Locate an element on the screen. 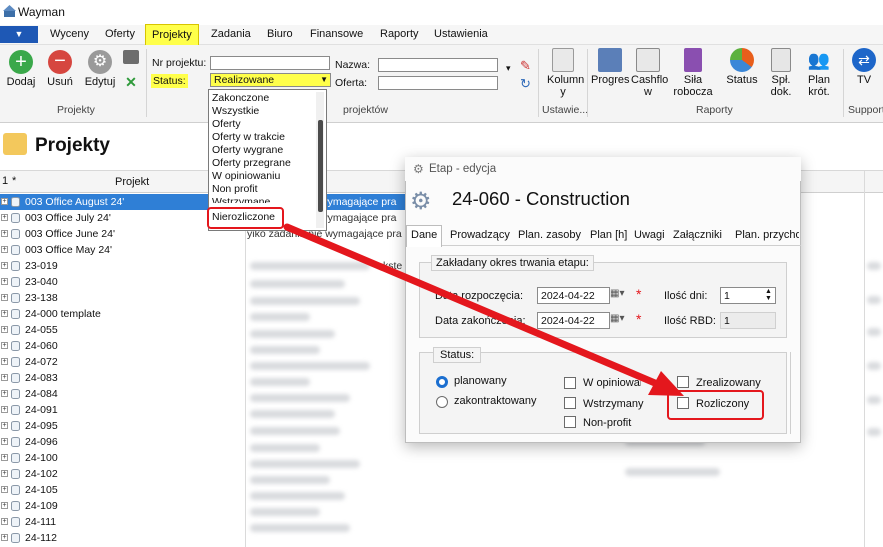 The width and height of the screenshot is (883, 547). dialog-tab-zalaczniki: Załączniki is located at coordinates (697, 235).